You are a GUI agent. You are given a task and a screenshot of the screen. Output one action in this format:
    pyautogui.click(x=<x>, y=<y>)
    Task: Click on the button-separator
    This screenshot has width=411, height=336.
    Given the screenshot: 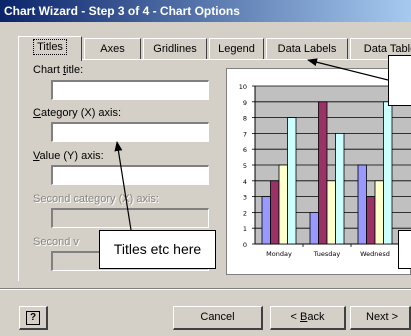 What is the action you would take?
    pyautogui.click(x=205, y=289)
    